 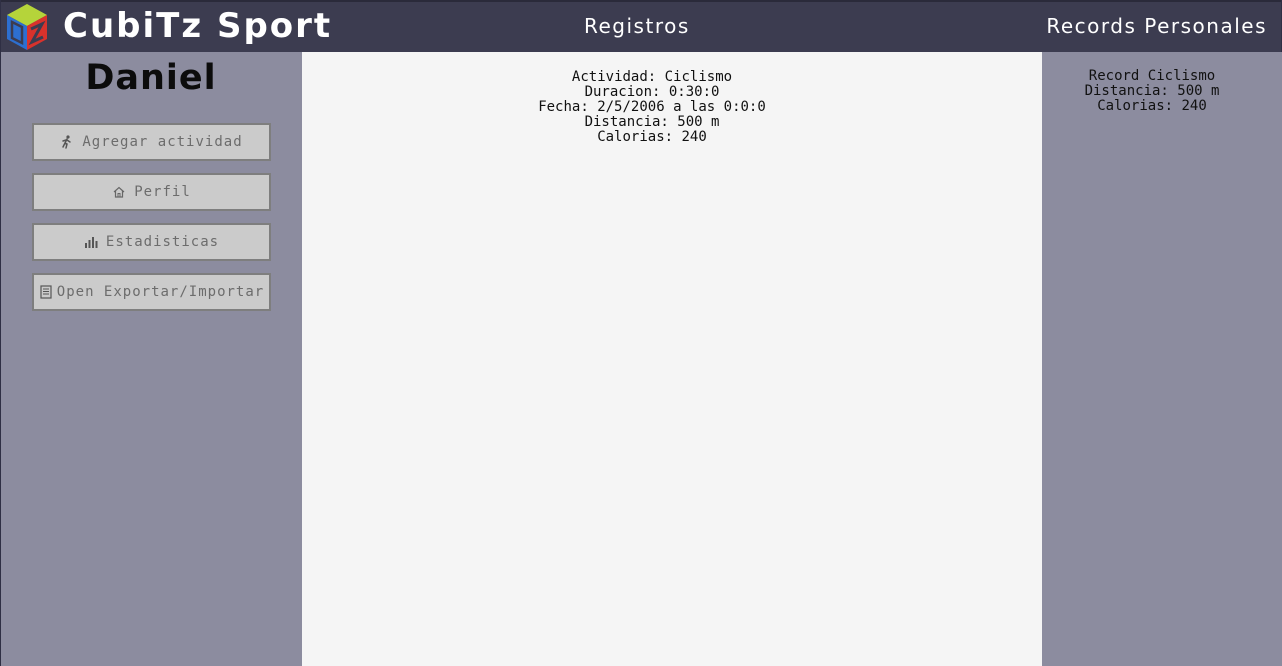 I want to click on home-icon, so click(x=119, y=192).